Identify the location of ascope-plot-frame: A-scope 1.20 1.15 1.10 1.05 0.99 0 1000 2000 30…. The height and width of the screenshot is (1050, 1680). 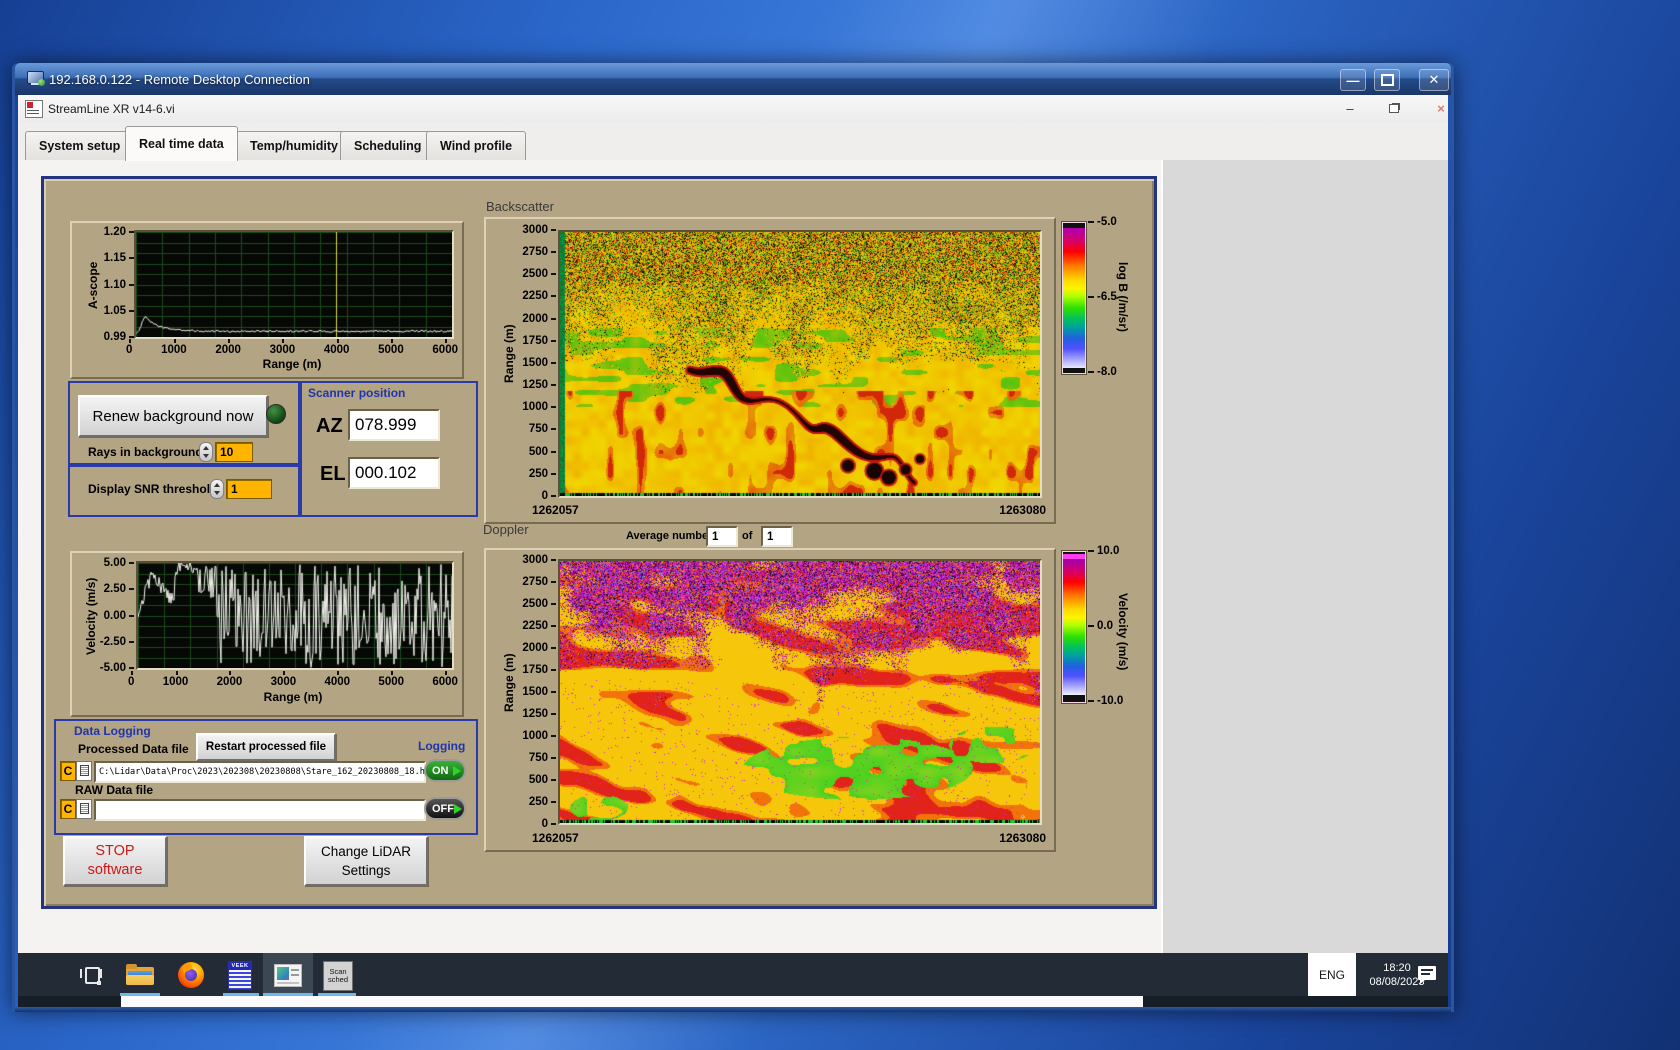
(267, 300).